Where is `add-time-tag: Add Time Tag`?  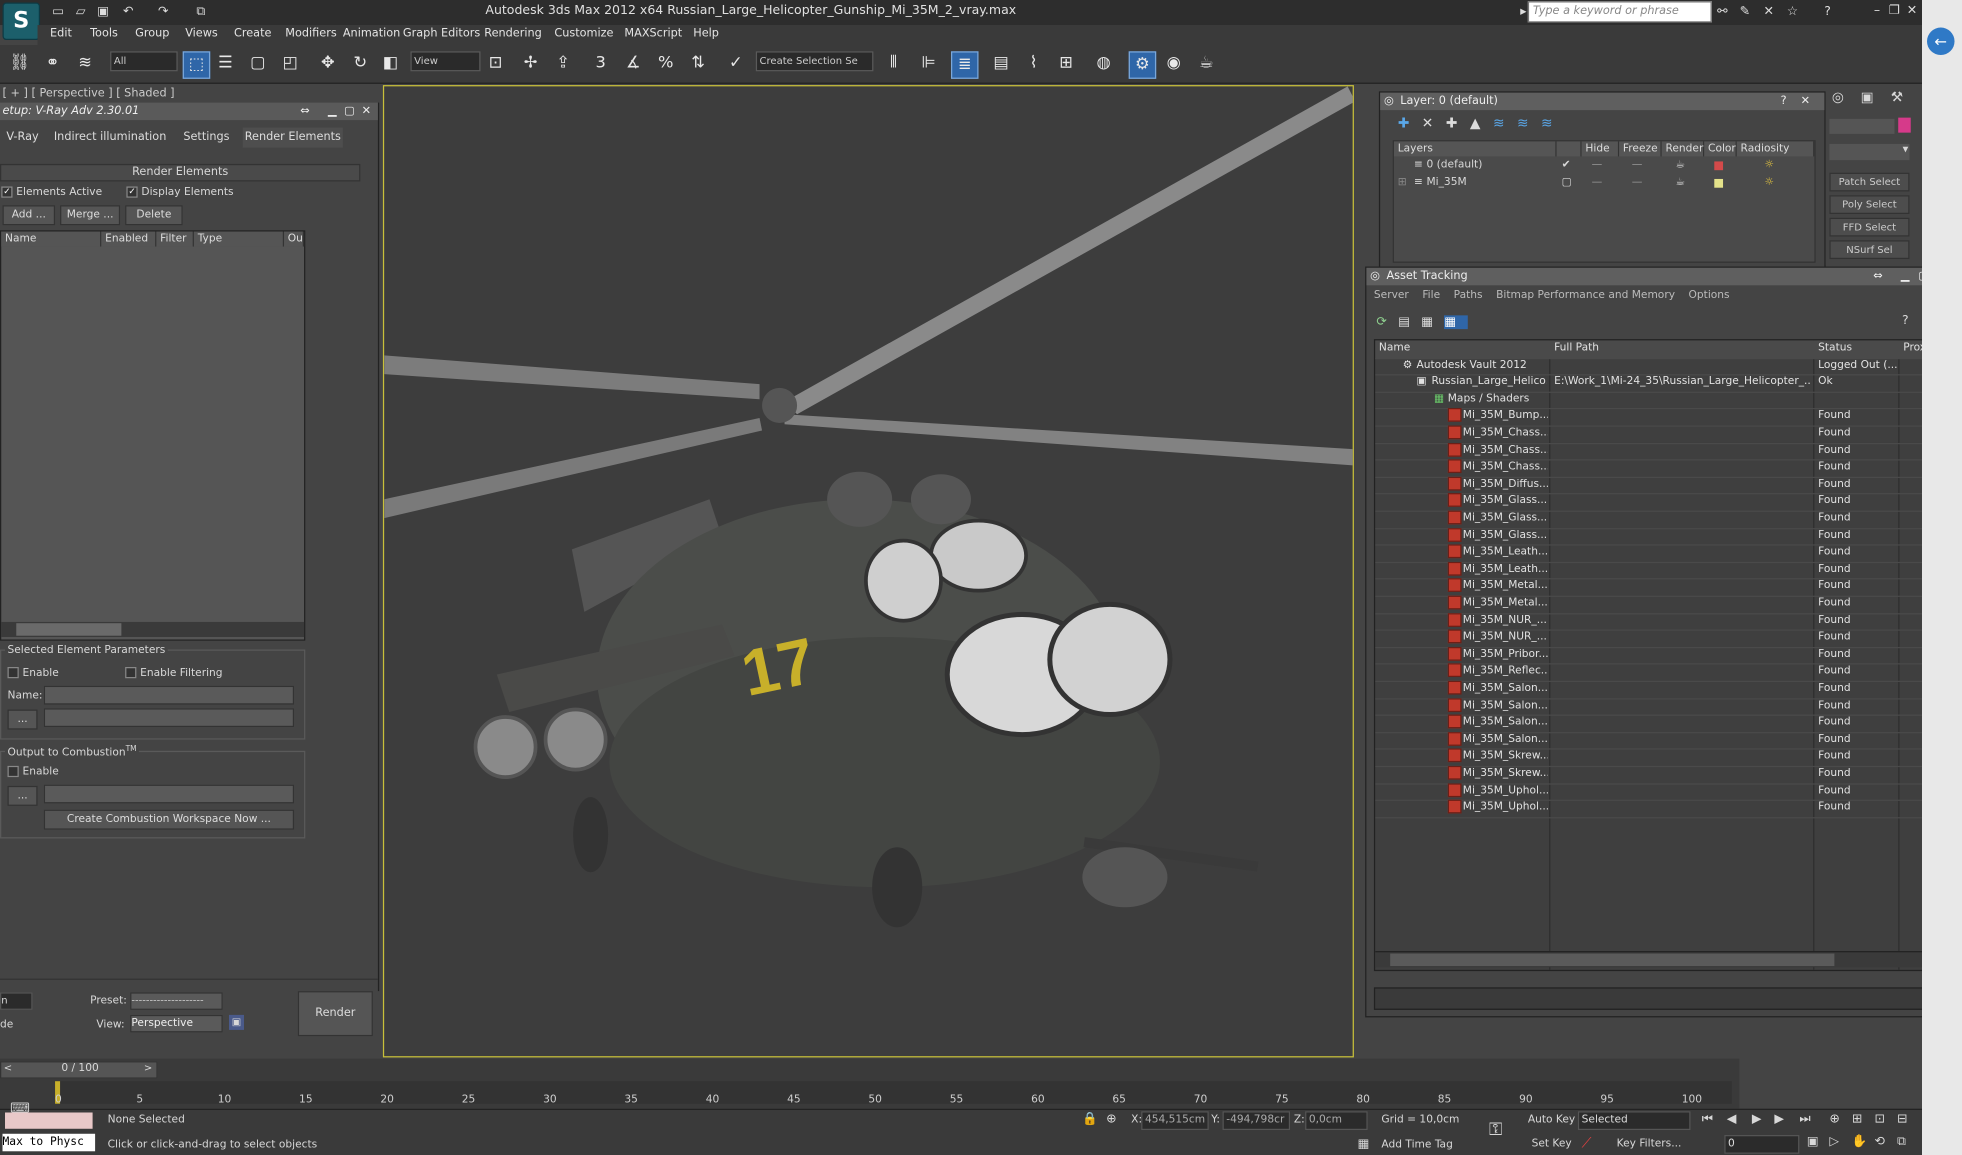 add-time-tag: Add Time Tag is located at coordinates (1416, 1145).